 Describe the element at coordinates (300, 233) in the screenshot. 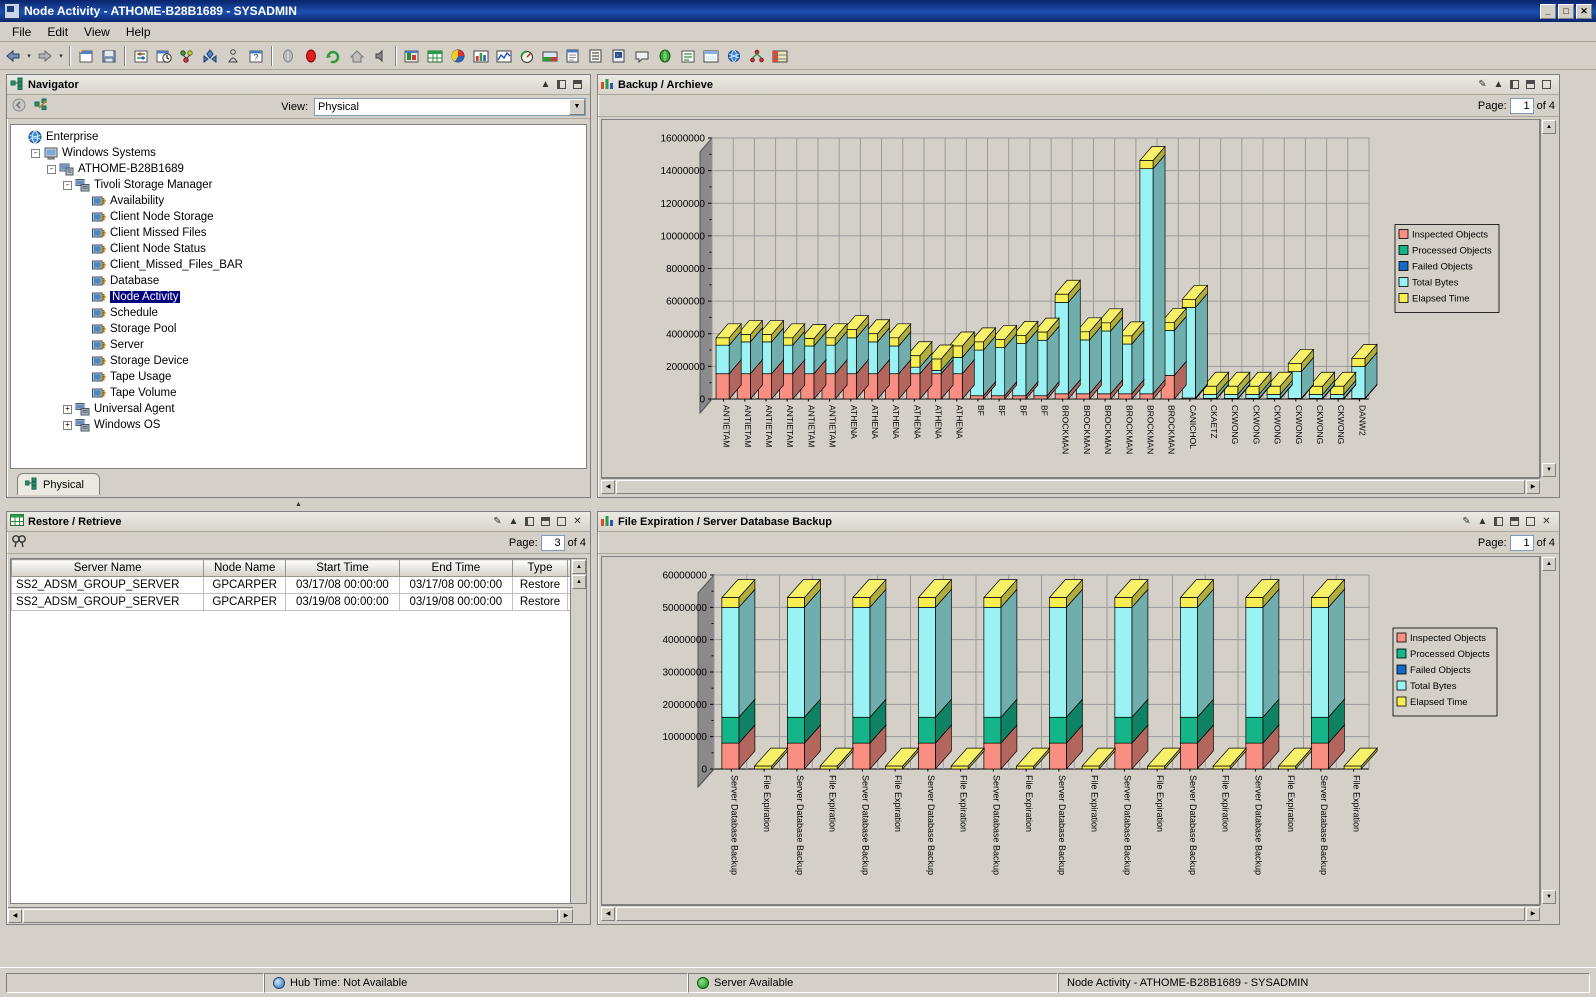

I see `tree-node-client-missed-files: Client Missed Files` at that location.